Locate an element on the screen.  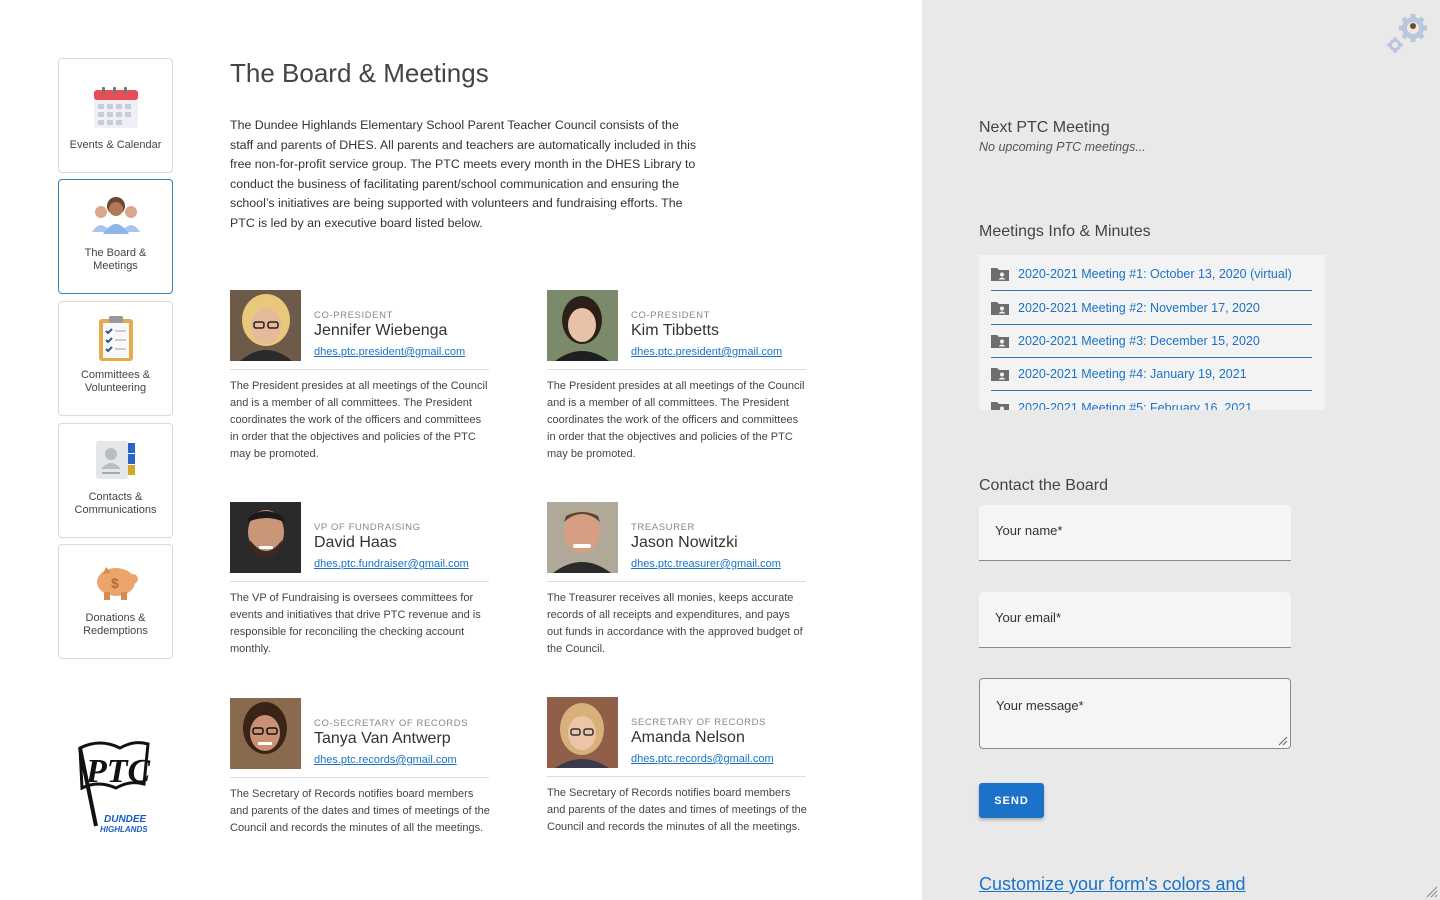
logo-text: PTC is located at coordinates (118, 771).